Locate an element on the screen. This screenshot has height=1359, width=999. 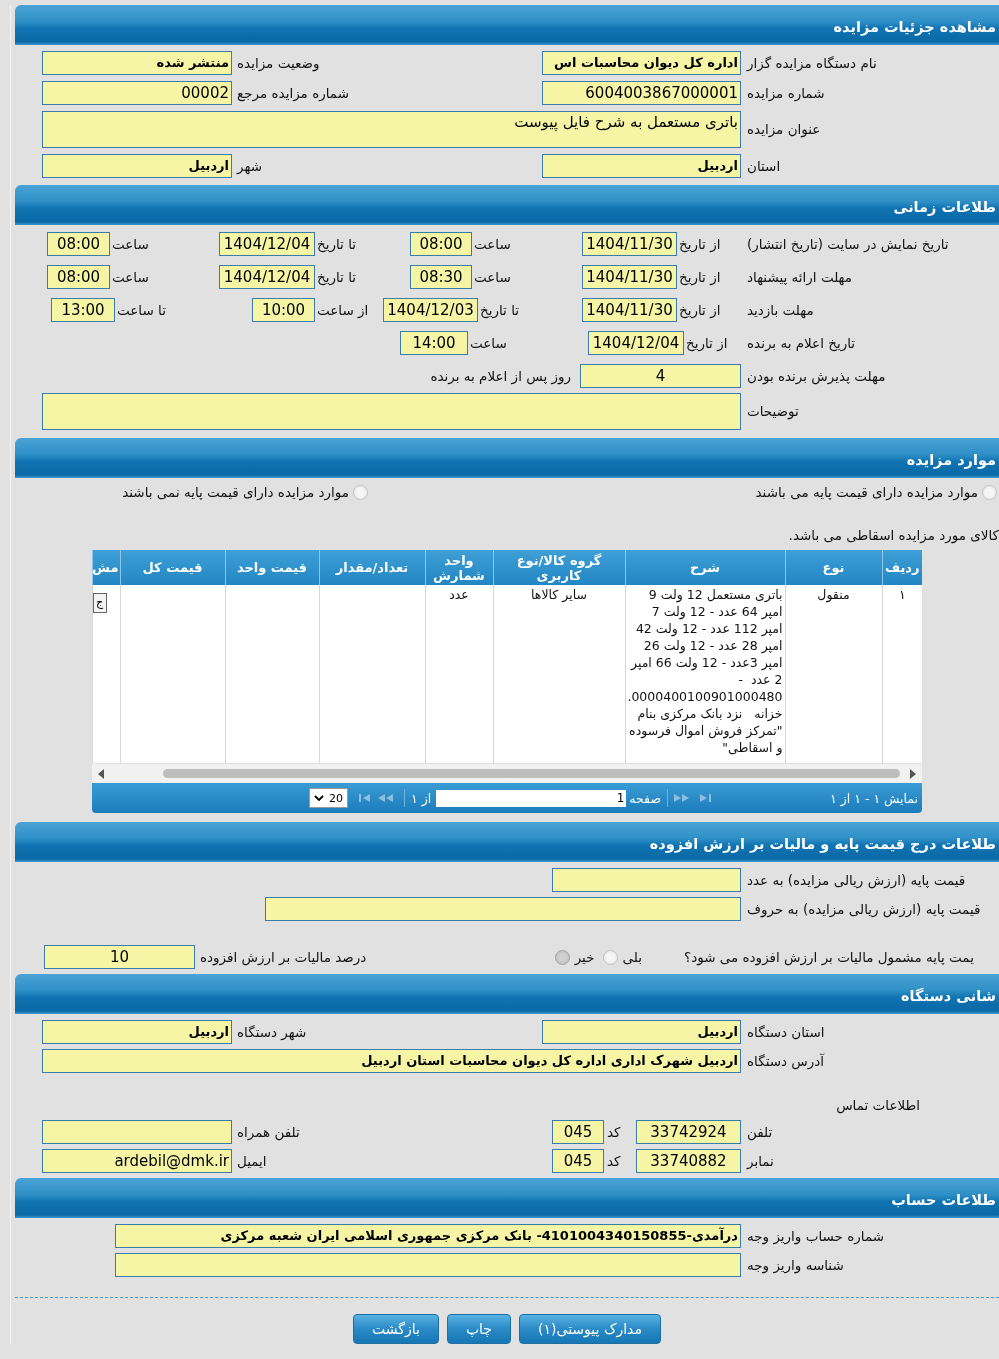
input-field: 4 is located at coordinates (660, 376).